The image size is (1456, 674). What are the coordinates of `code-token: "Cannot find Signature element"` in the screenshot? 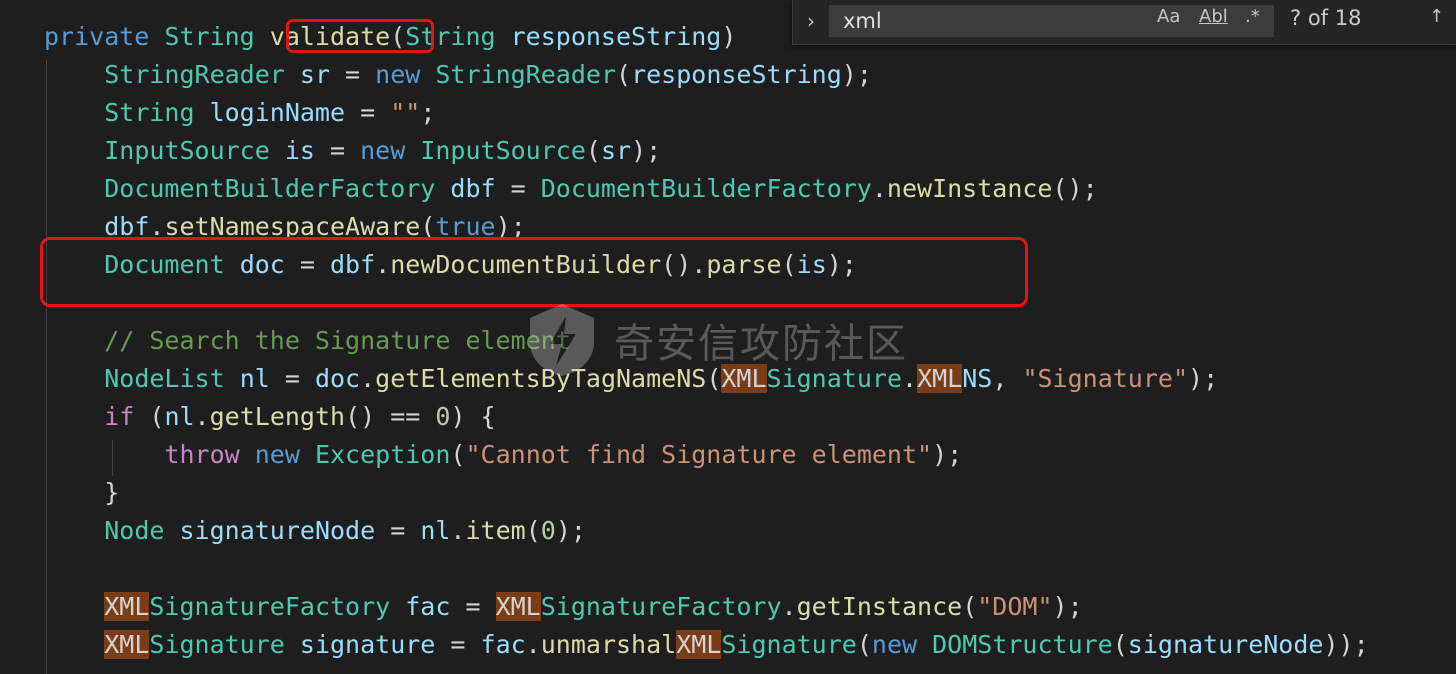 It's located at (699, 454).